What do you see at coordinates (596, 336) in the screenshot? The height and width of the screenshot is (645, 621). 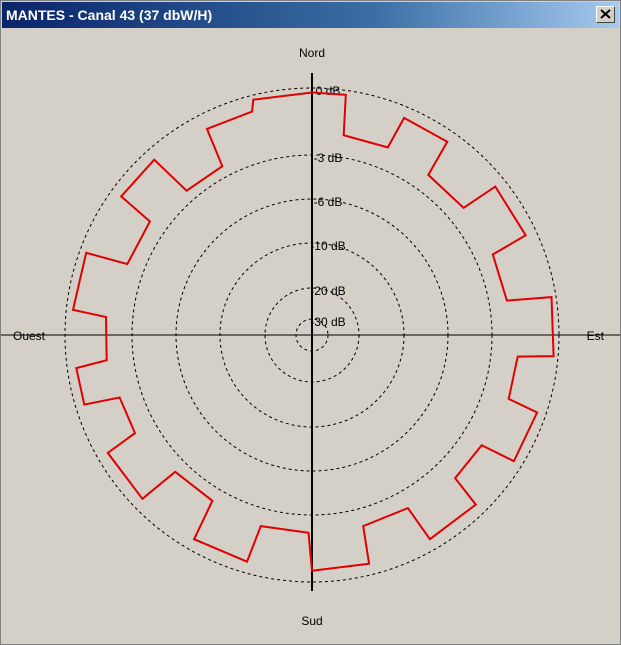 I see `direction-label-east: Est` at bounding box center [596, 336].